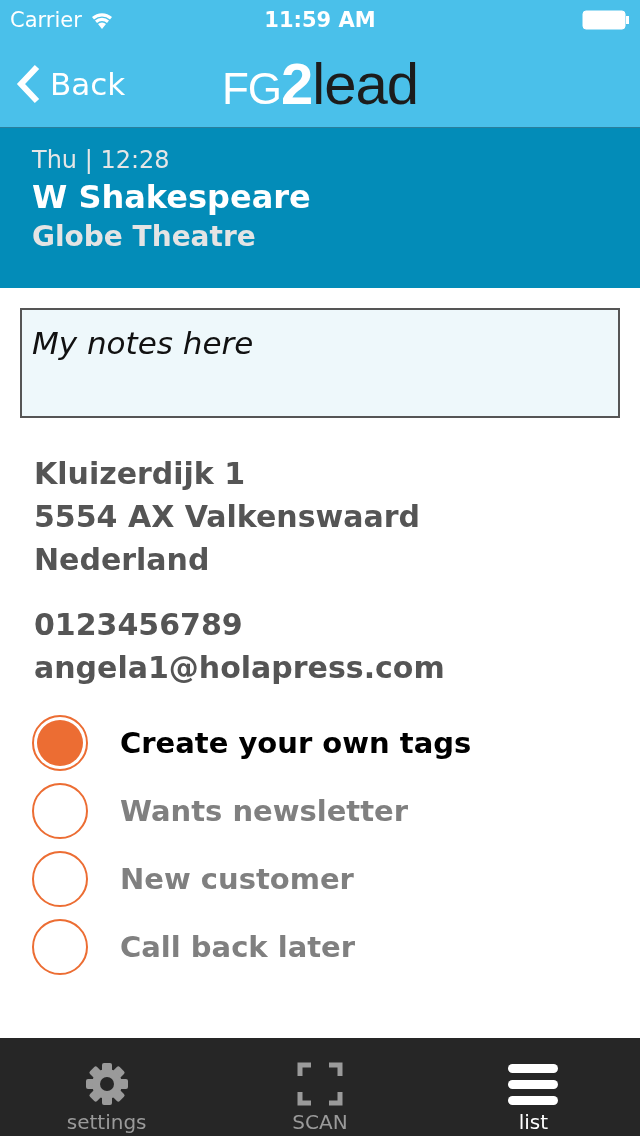 The image size is (640, 1136). I want to click on company-name: Globe Theatre, so click(144, 236).